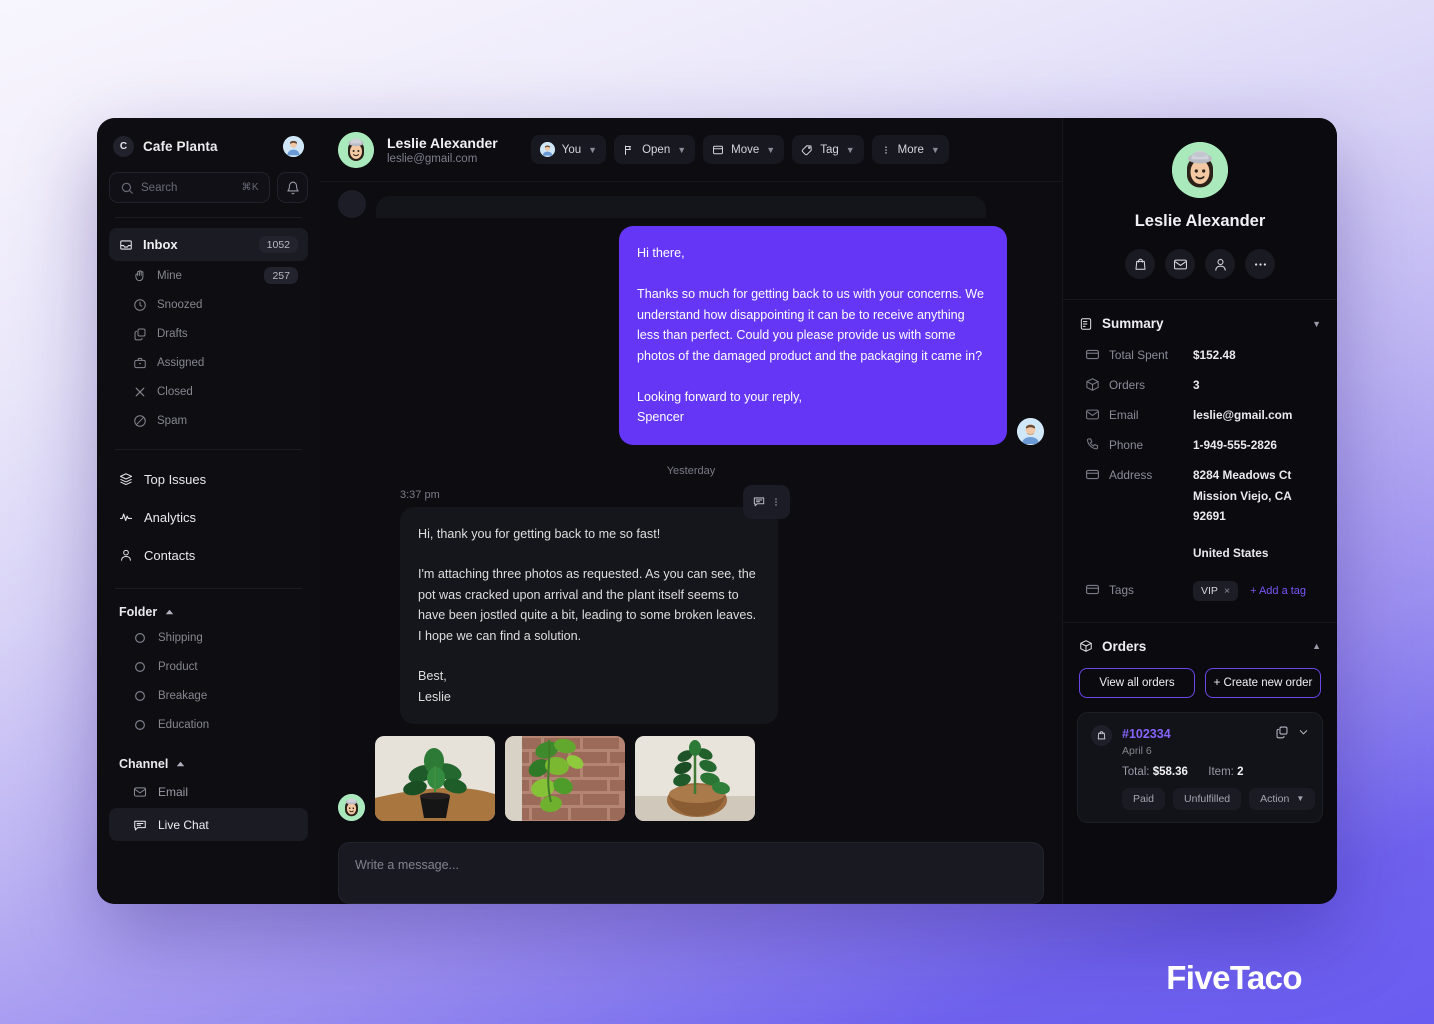 This screenshot has width=1434, height=1024. What do you see at coordinates (1086, 324) in the screenshot?
I see `document-icon` at bounding box center [1086, 324].